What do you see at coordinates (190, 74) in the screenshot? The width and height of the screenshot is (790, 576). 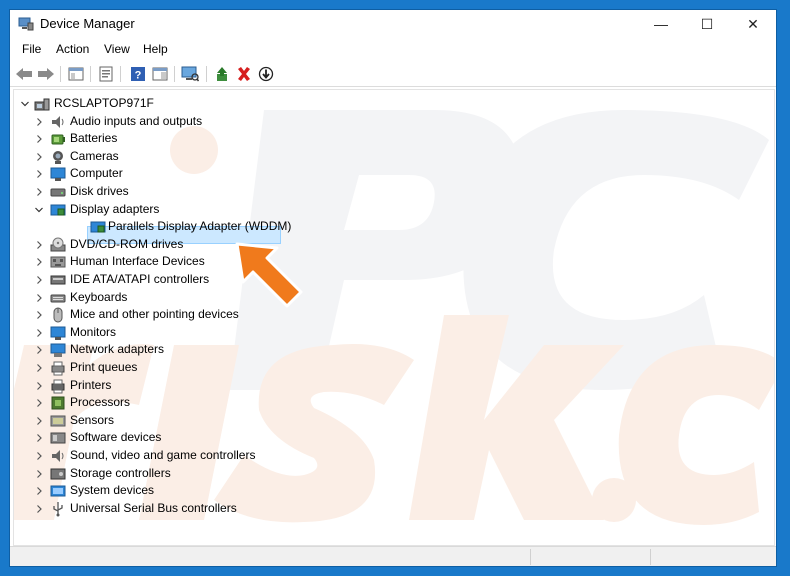 I see `scan-hardware-button` at bounding box center [190, 74].